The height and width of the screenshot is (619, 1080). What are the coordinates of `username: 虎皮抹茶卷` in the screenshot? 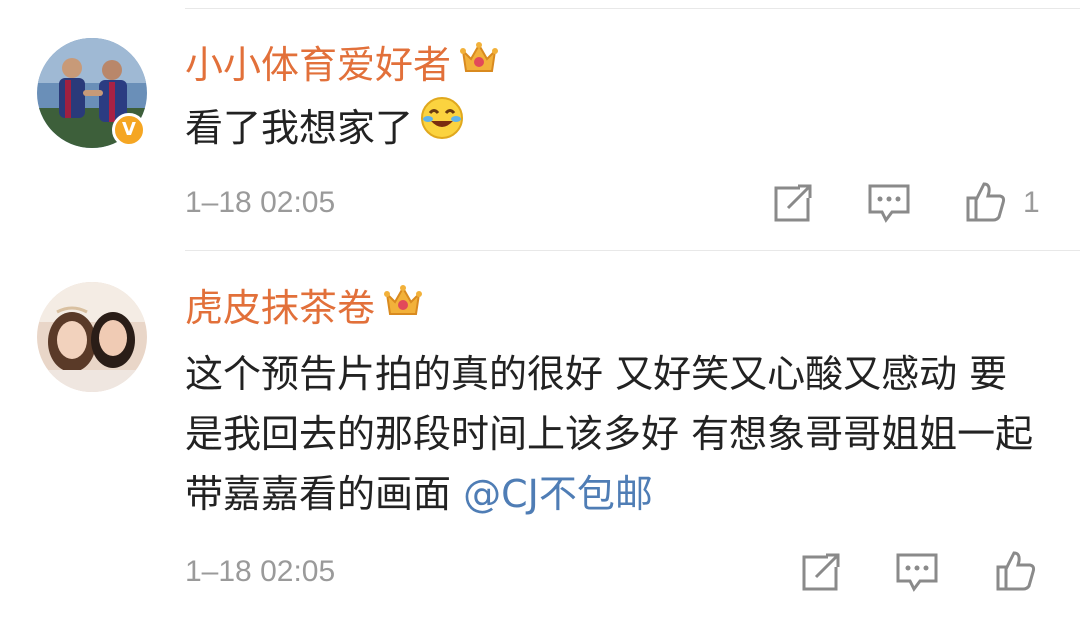 It's located at (304, 307).